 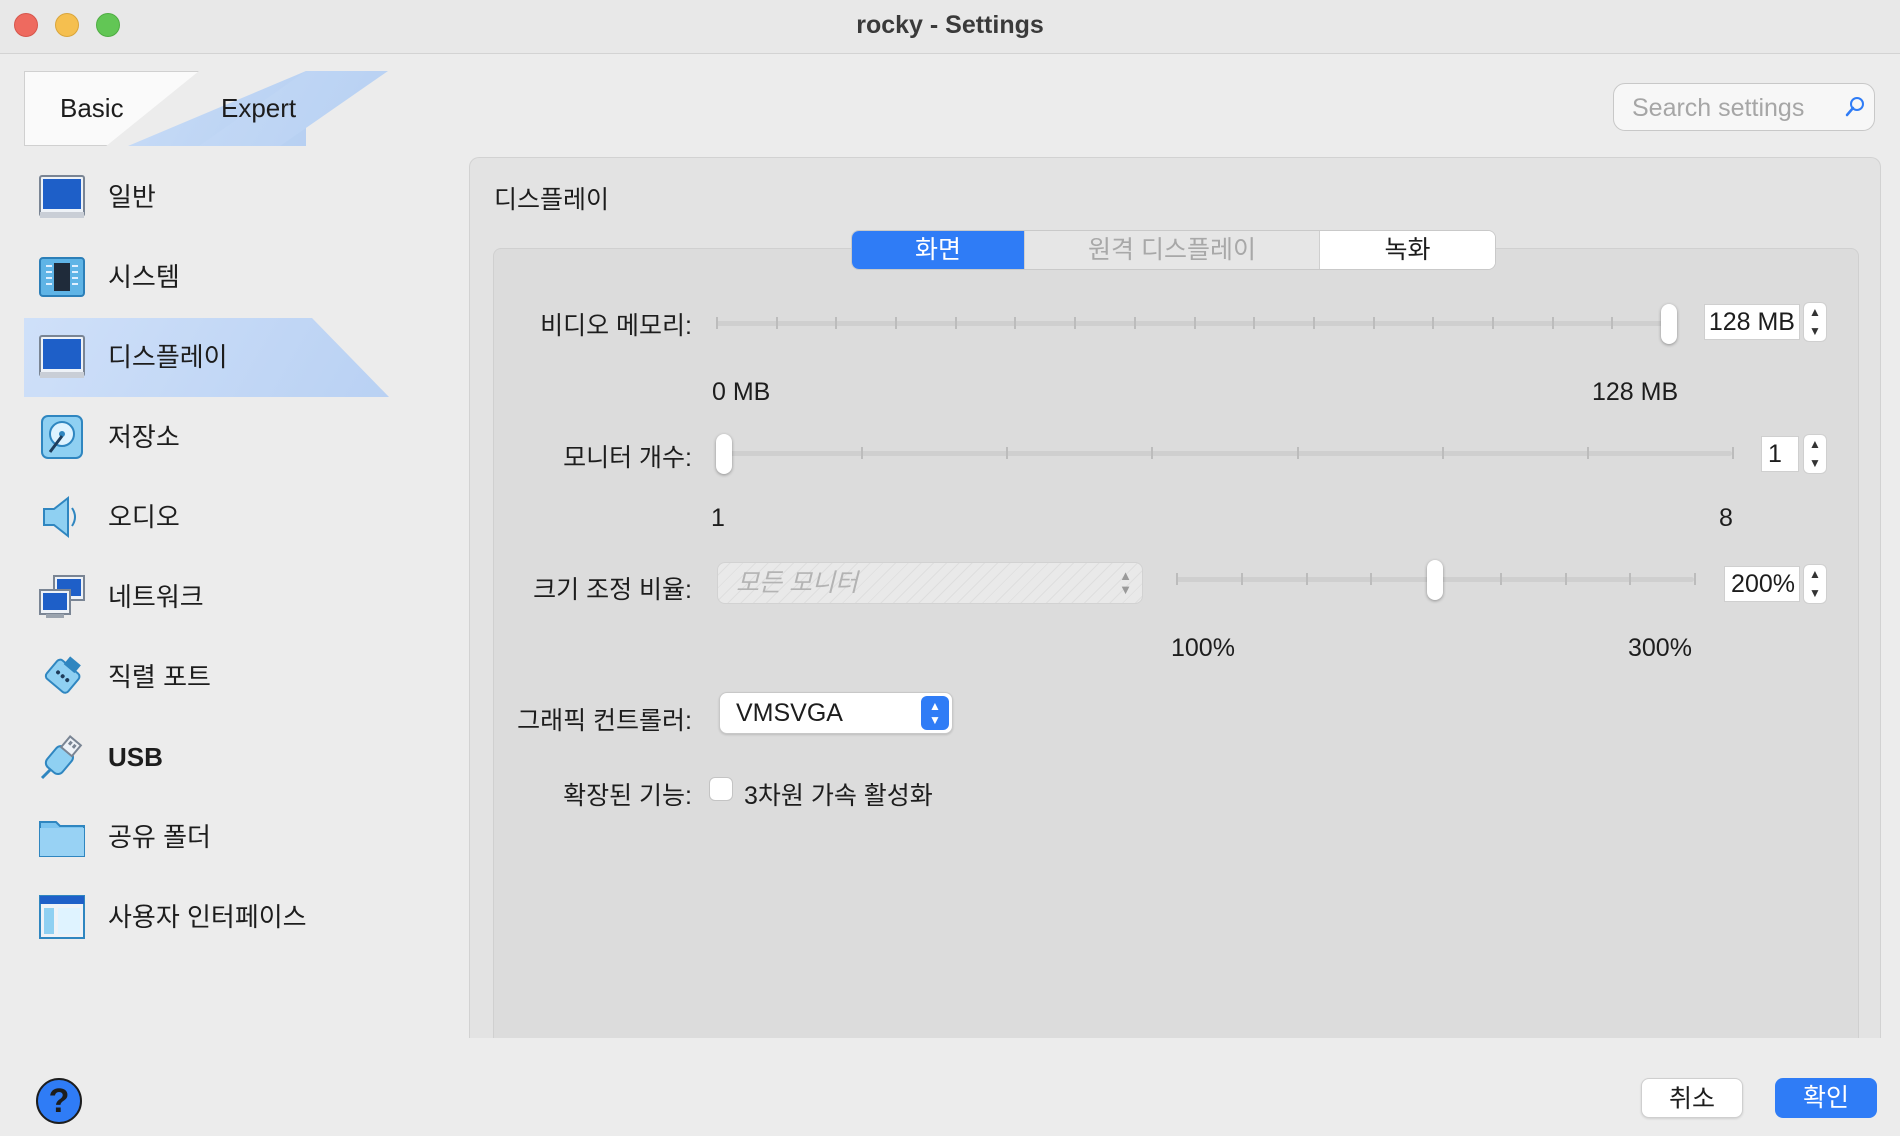 I want to click on scale-factor-label: 크기 조정 비율:, so click(x=612, y=590).